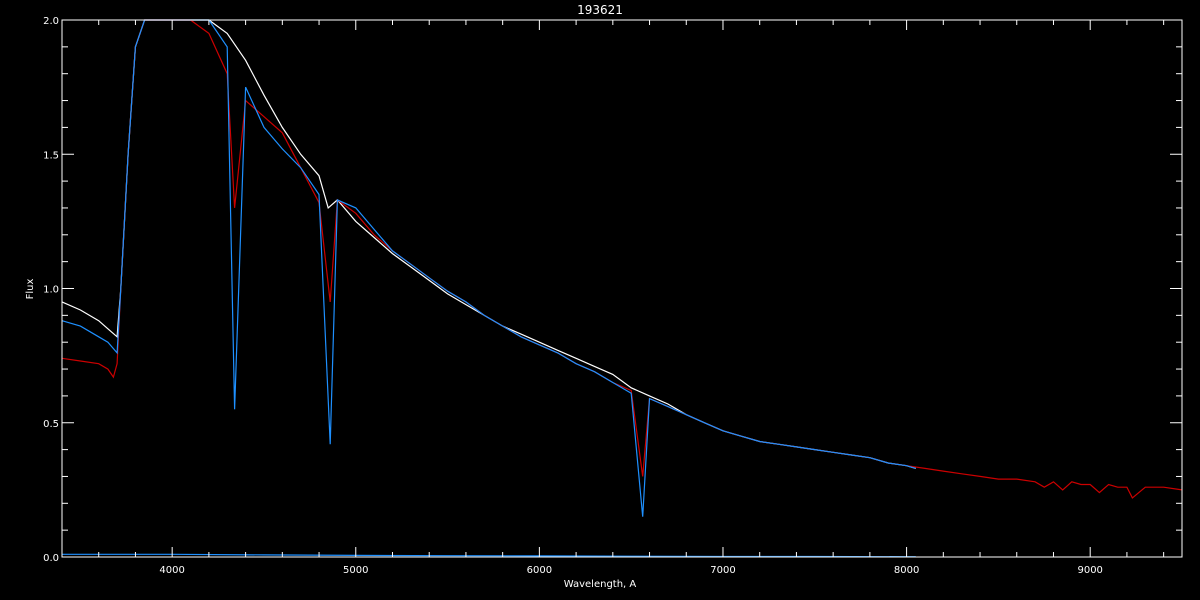 The image size is (1200, 600). What do you see at coordinates (51, 558) in the screenshot?
I see `y-tick-label: 0.0` at bounding box center [51, 558].